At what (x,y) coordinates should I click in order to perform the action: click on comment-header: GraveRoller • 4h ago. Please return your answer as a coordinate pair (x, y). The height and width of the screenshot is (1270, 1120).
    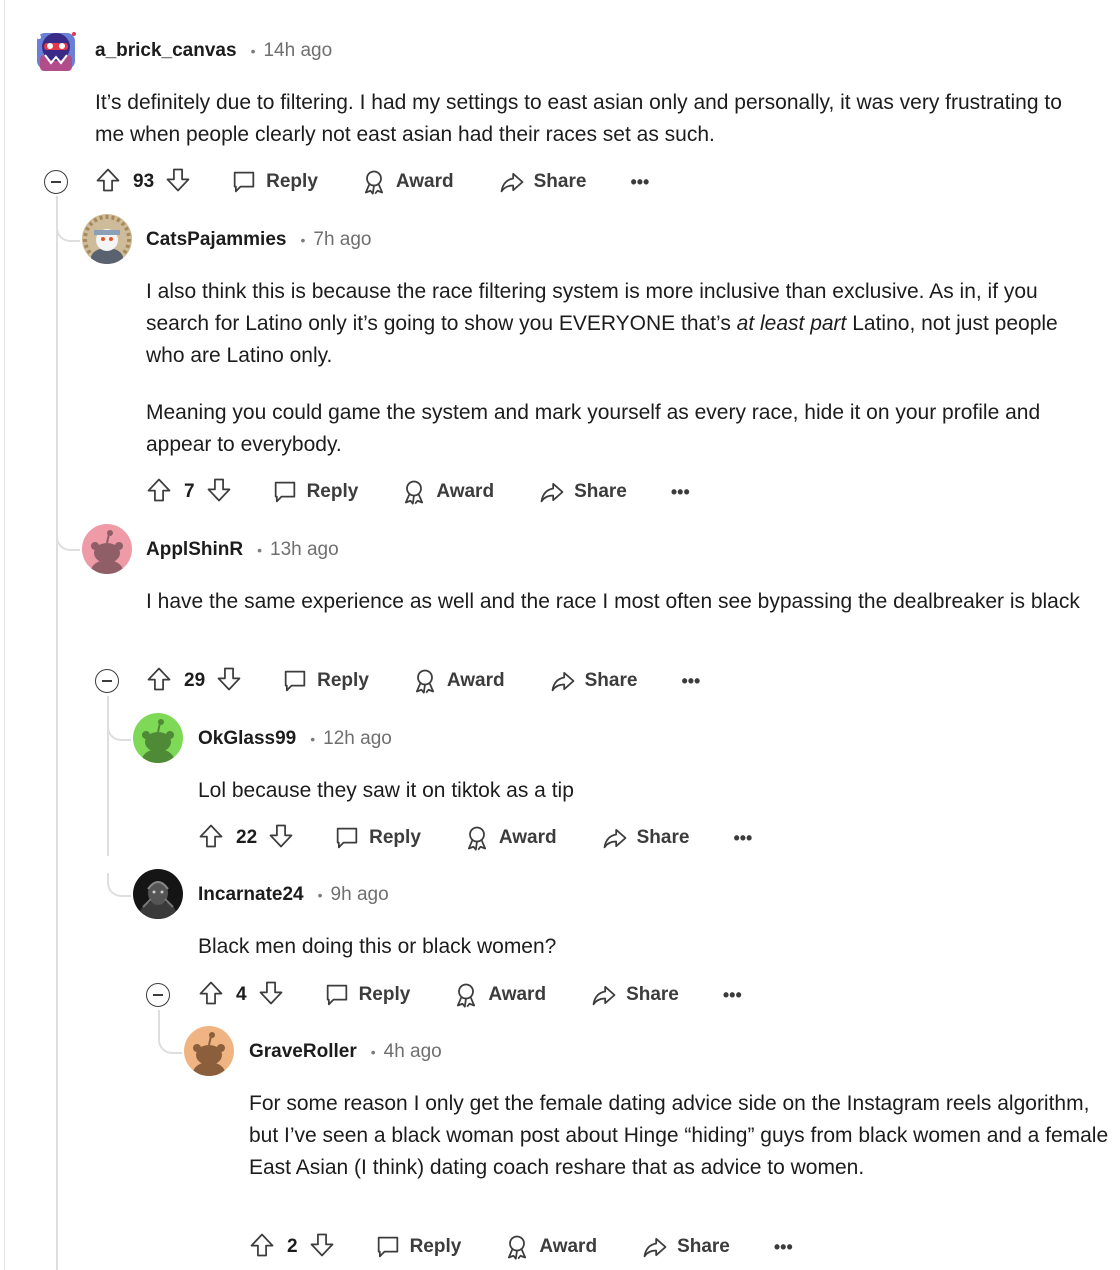
    Looking at the image, I should click on (345, 1052).